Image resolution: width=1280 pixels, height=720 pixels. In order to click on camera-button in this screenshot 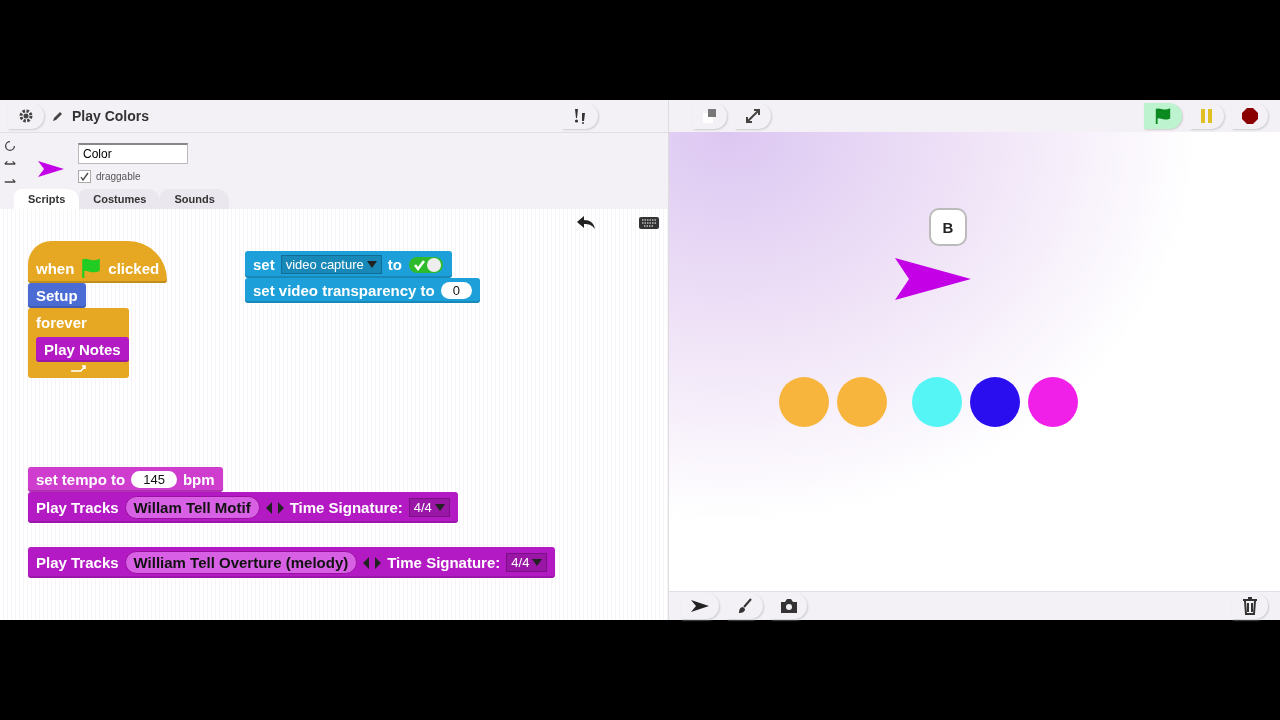, I will do `click(789, 606)`.